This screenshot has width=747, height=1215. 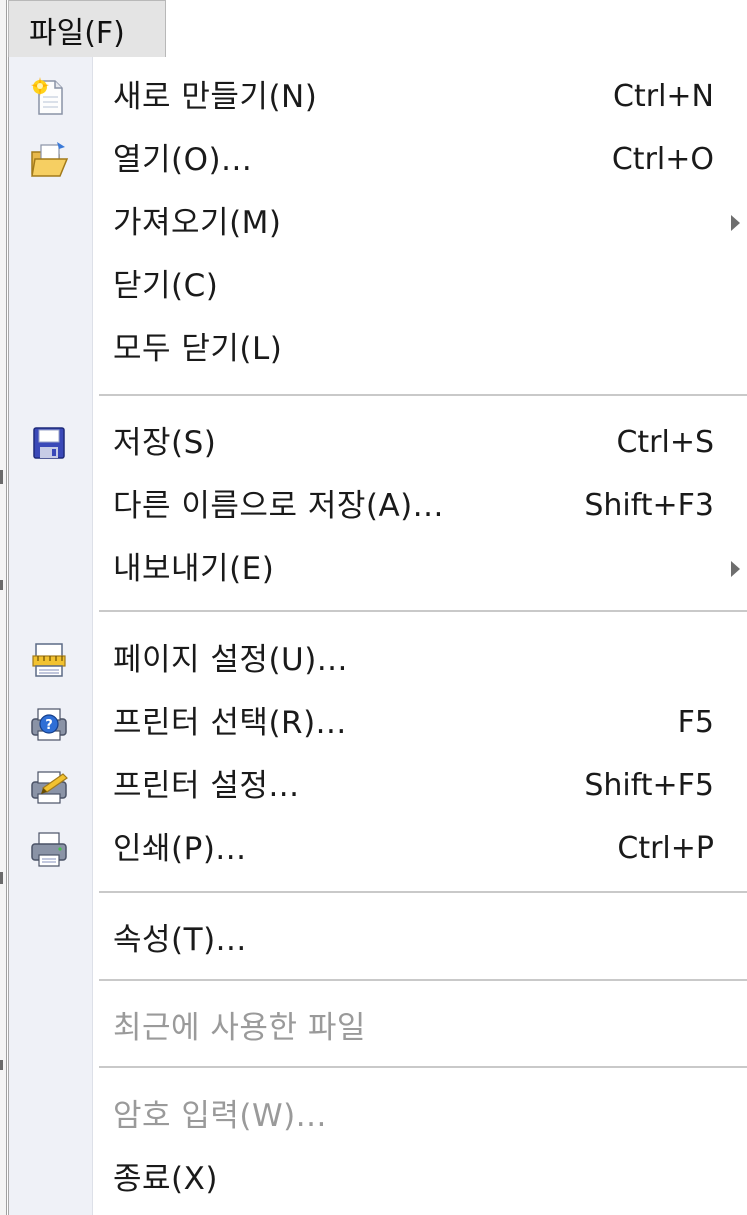 What do you see at coordinates (378, 569) in the screenshot?
I see `menu-item-export: 내보내기(E)` at bounding box center [378, 569].